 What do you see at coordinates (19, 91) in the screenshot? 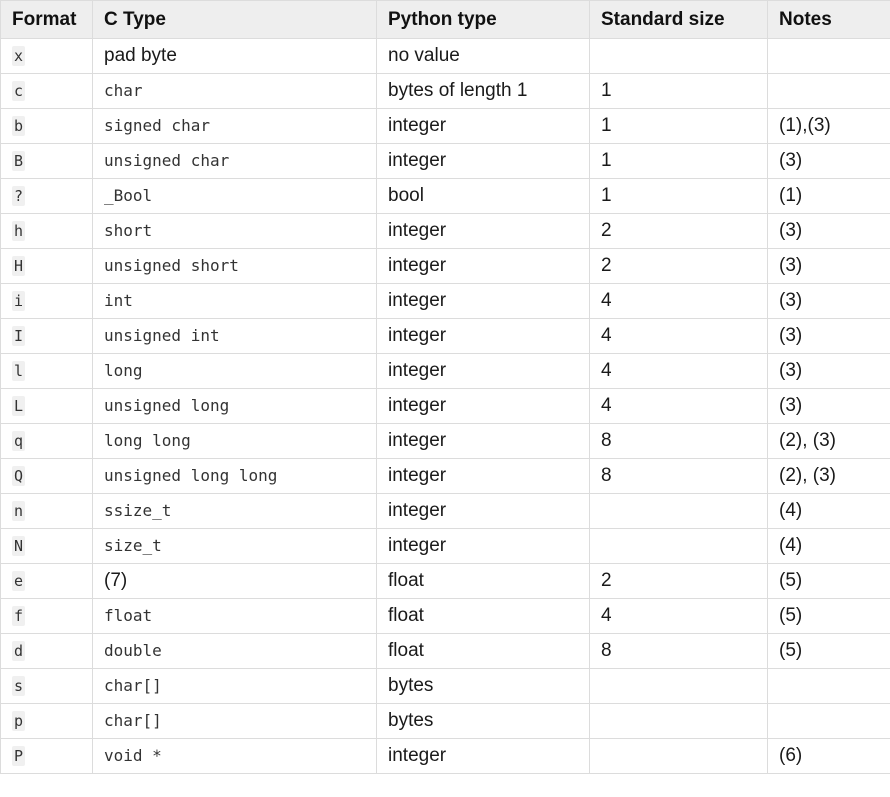
I see `format-char: c` at bounding box center [19, 91].